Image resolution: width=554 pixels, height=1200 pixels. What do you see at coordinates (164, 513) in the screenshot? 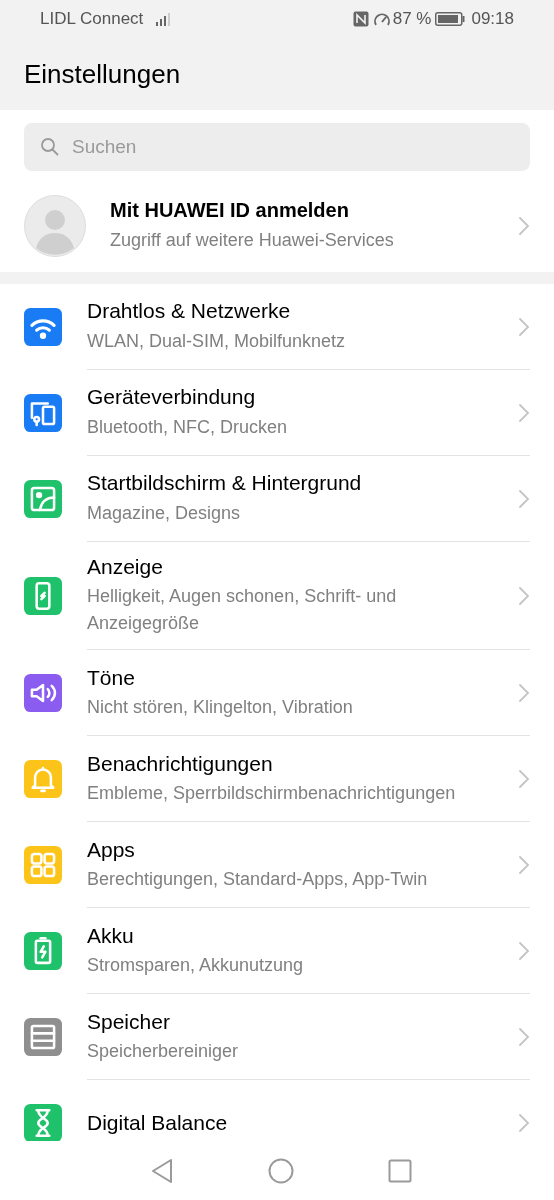
I see `item-subtitle: Magazine, Designs` at bounding box center [164, 513].